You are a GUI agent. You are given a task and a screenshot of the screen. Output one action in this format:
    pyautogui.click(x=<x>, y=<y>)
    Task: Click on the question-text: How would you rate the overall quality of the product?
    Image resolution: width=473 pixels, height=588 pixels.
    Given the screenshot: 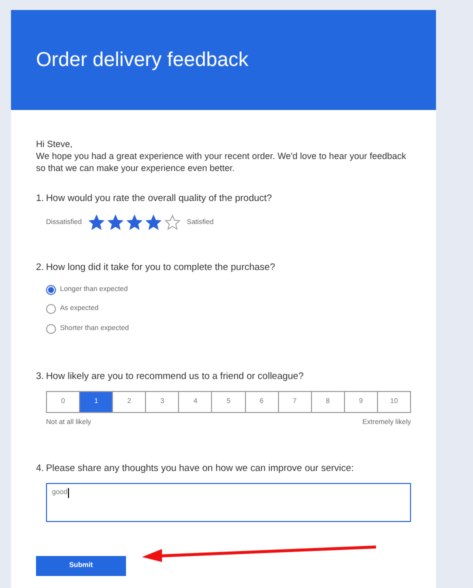 What is the action you would take?
    pyautogui.click(x=159, y=199)
    